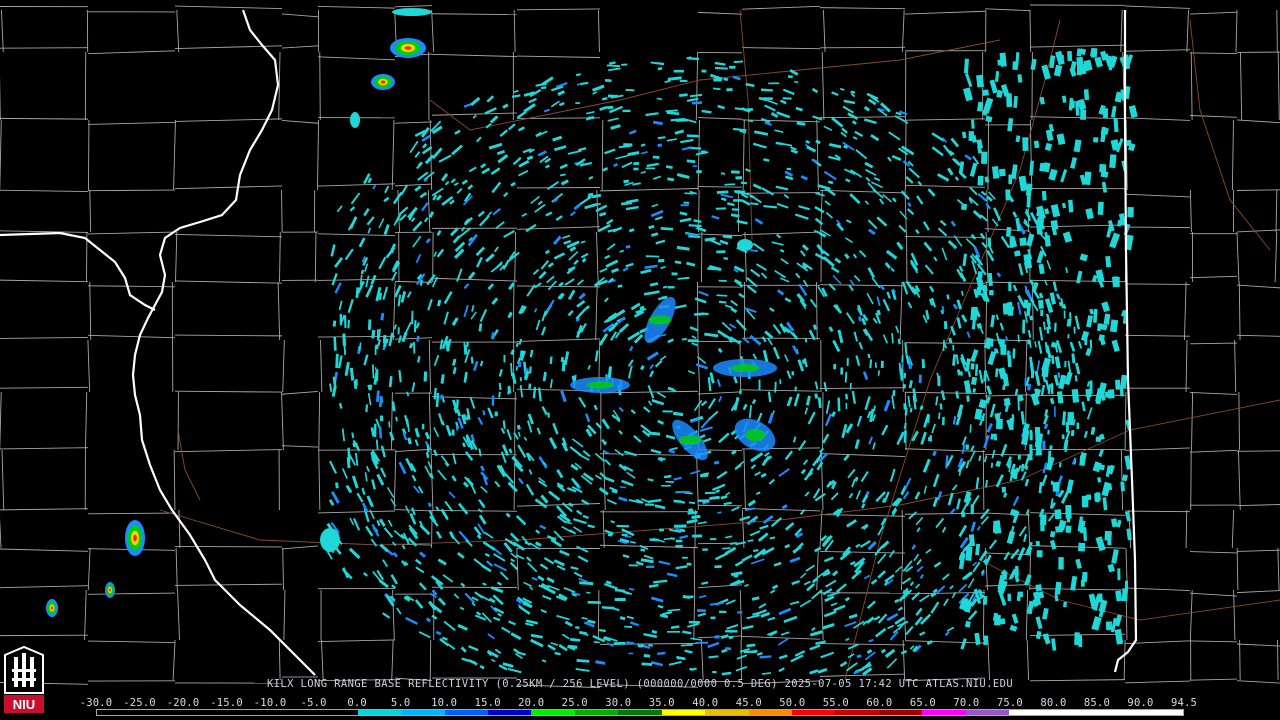 The height and width of the screenshot is (720, 1280). I want to click on scale-tick-label: 90.0, so click(1140, 703).